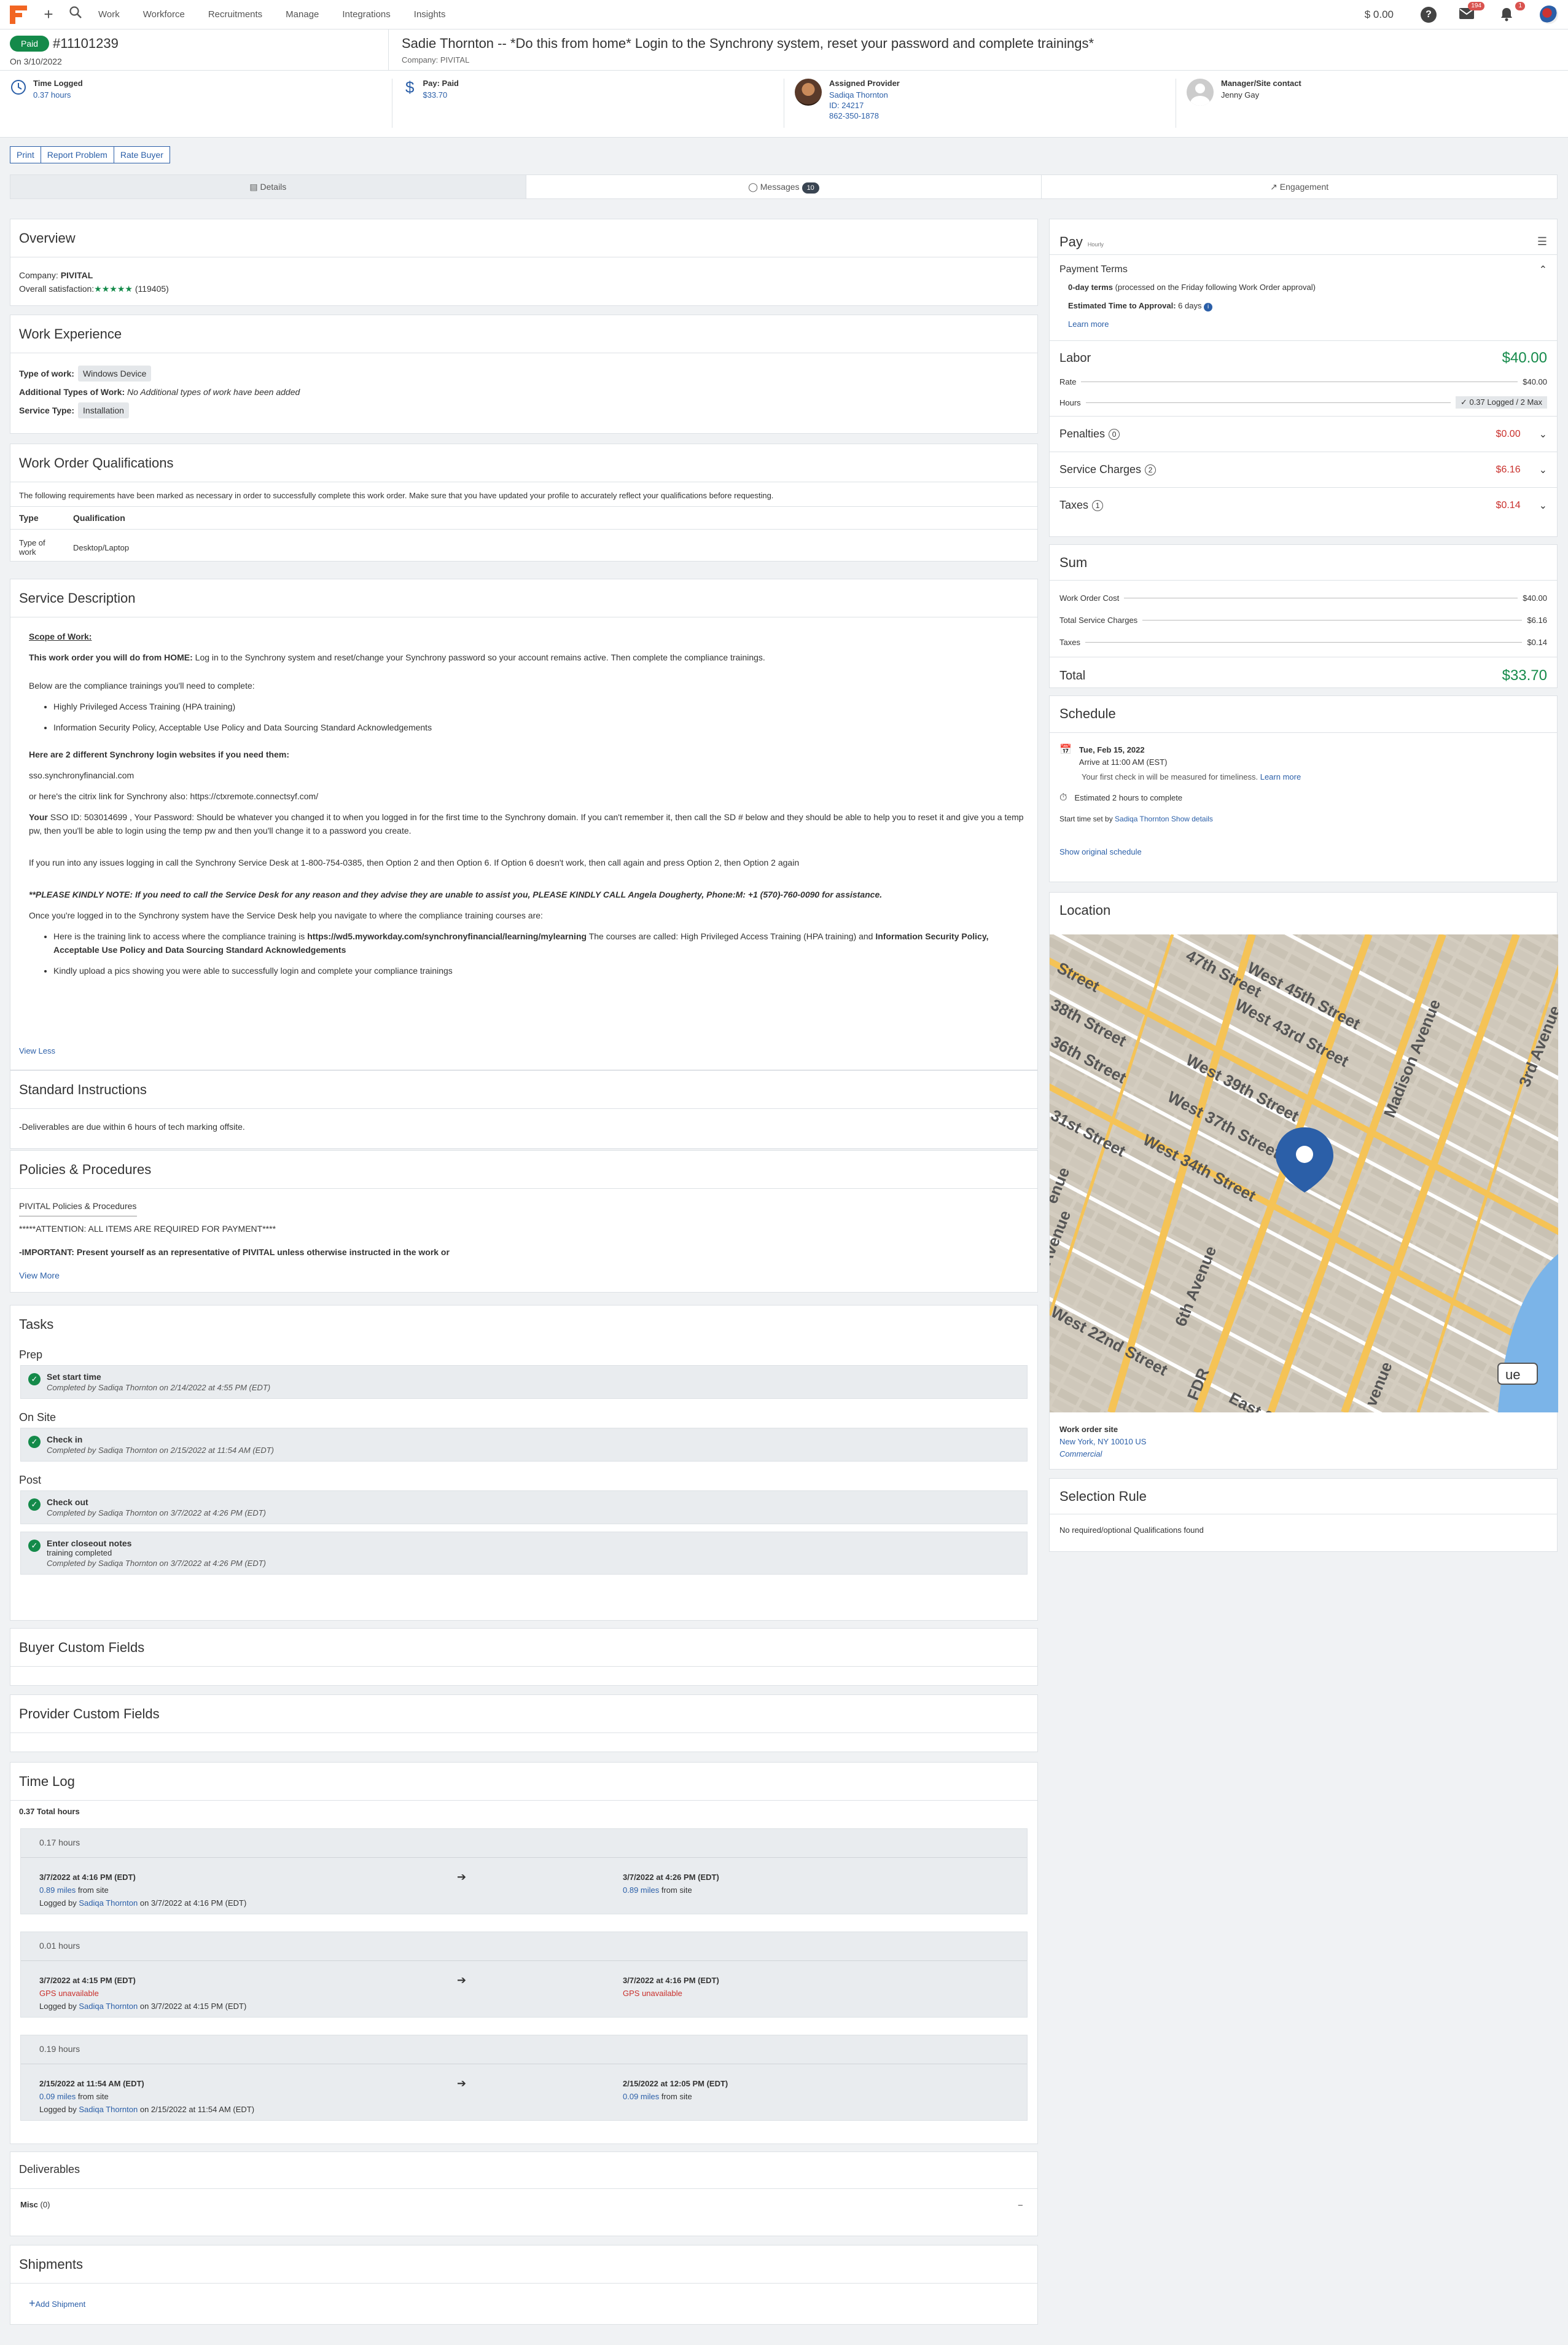  I want to click on info-icon: i, so click(1208, 307).